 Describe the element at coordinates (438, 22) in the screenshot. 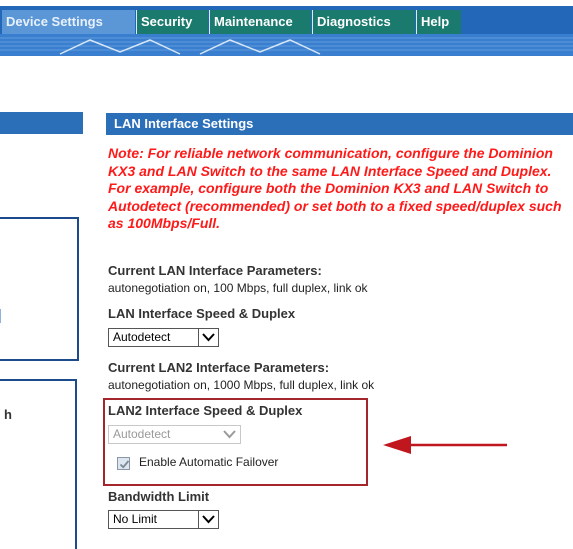

I see `tab-help: Help` at that location.